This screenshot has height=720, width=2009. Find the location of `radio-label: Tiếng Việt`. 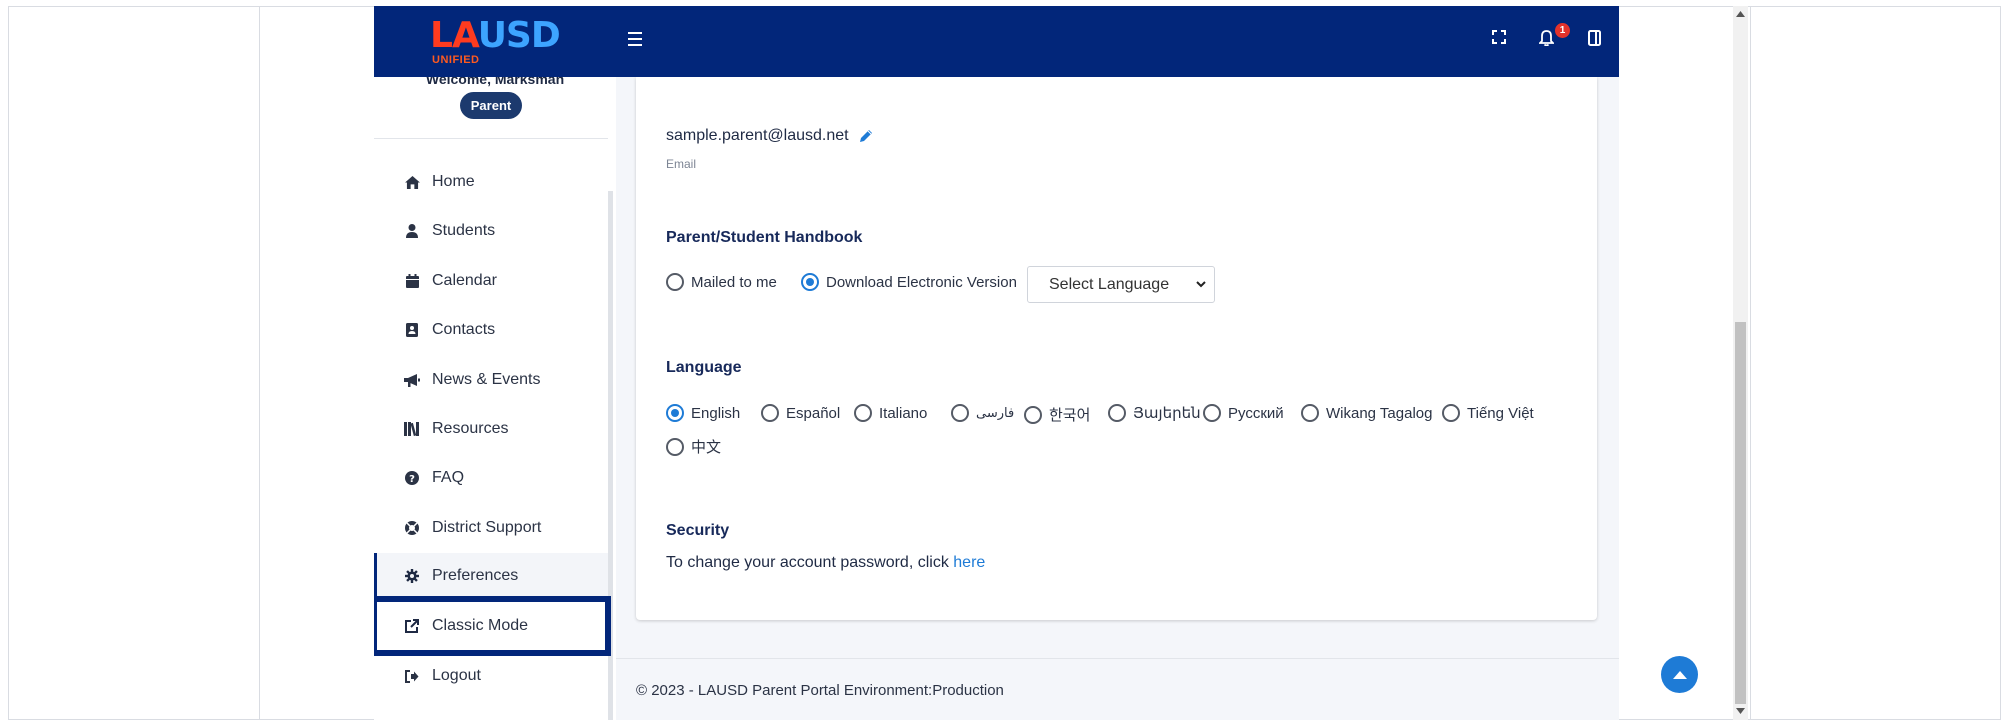

radio-label: Tiếng Việt is located at coordinates (1500, 413).